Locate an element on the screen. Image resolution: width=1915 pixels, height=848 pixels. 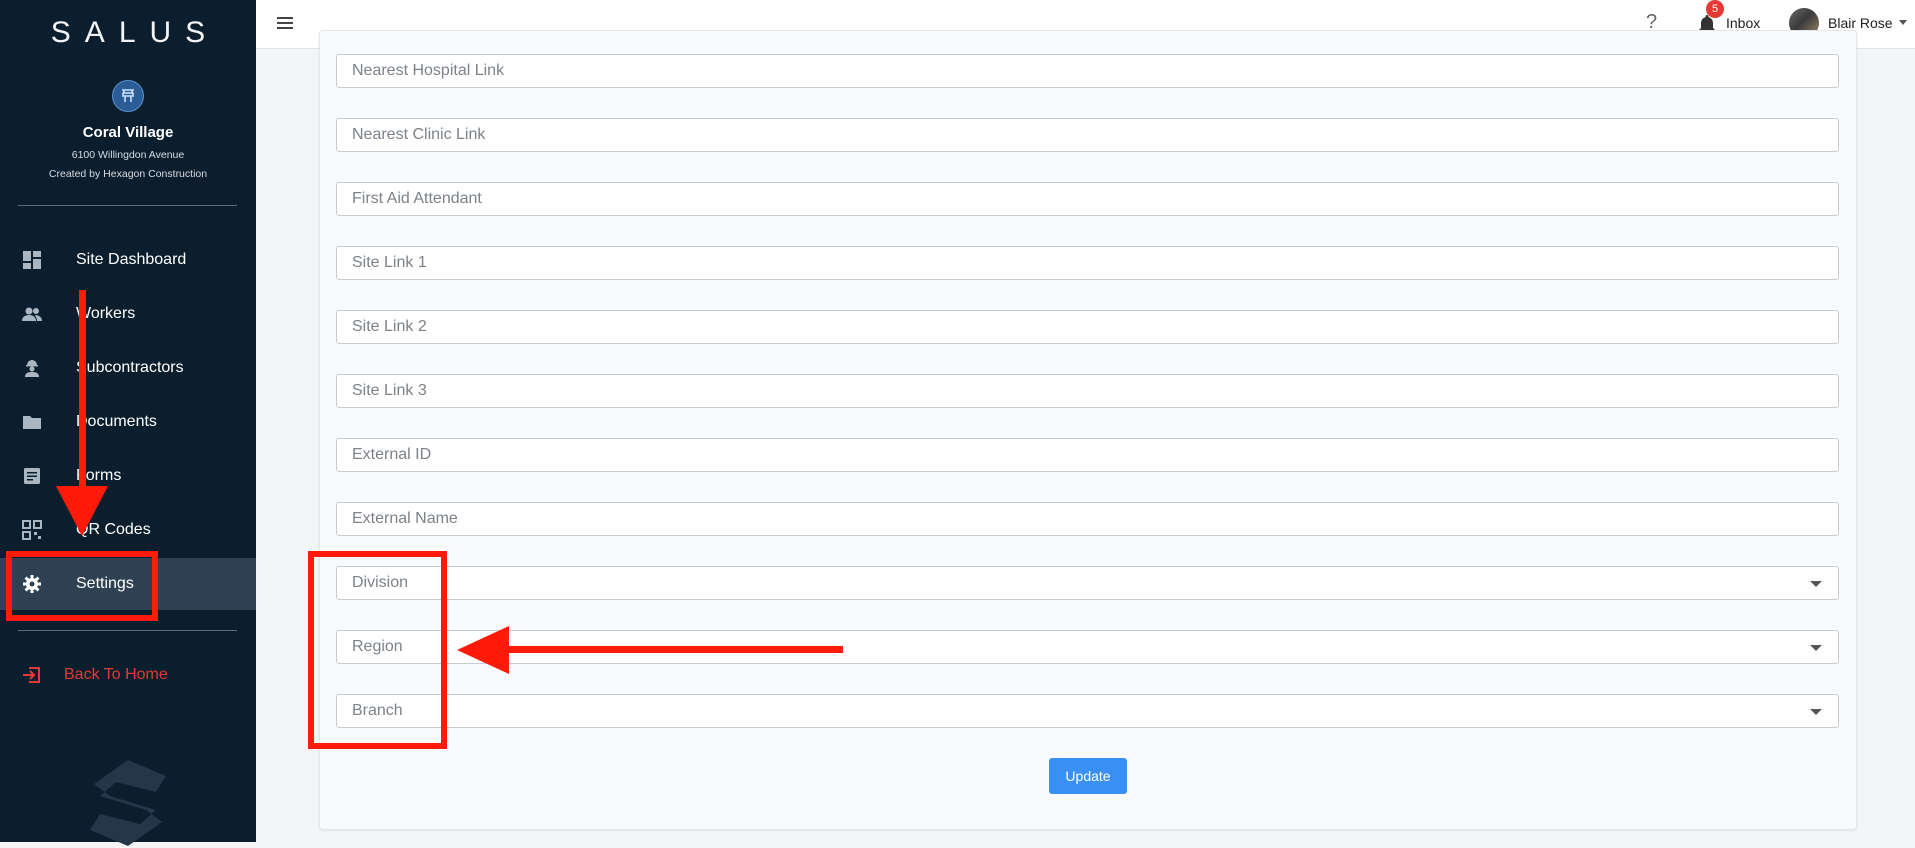
annotation-left-arrow-shaft is located at coordinates (674, 649).